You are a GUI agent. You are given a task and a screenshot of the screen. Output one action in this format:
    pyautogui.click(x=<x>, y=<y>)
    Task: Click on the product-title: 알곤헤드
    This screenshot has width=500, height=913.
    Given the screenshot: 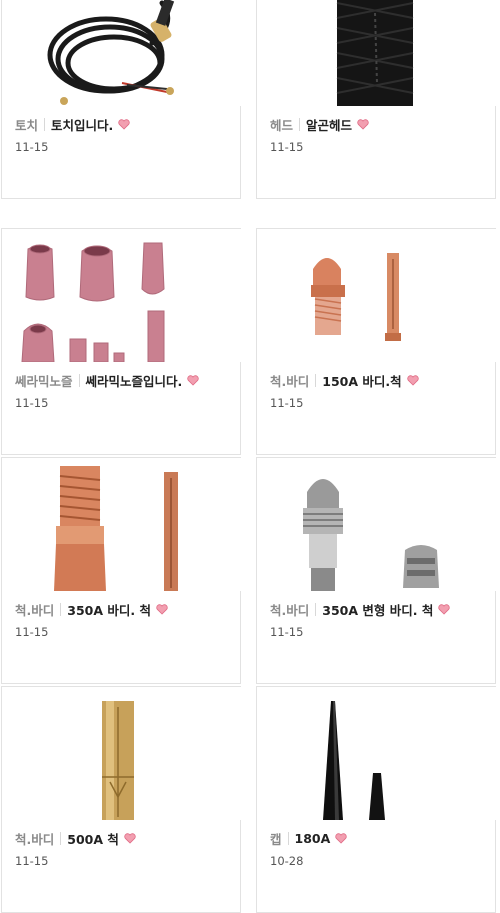 What is the action you would take?
    pyautogui.click(x=329, y=124)
    